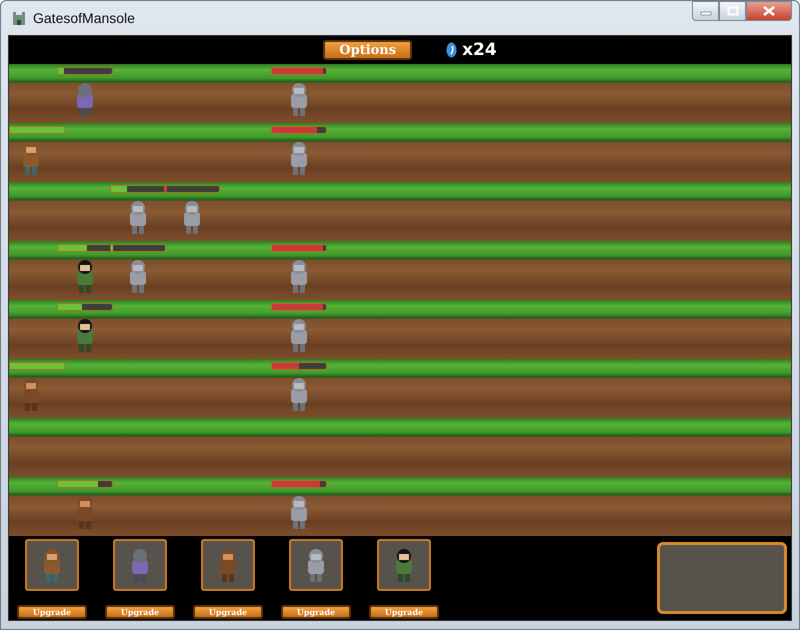  I want to click on window-title: GatesofMansole, so click(84, 18).